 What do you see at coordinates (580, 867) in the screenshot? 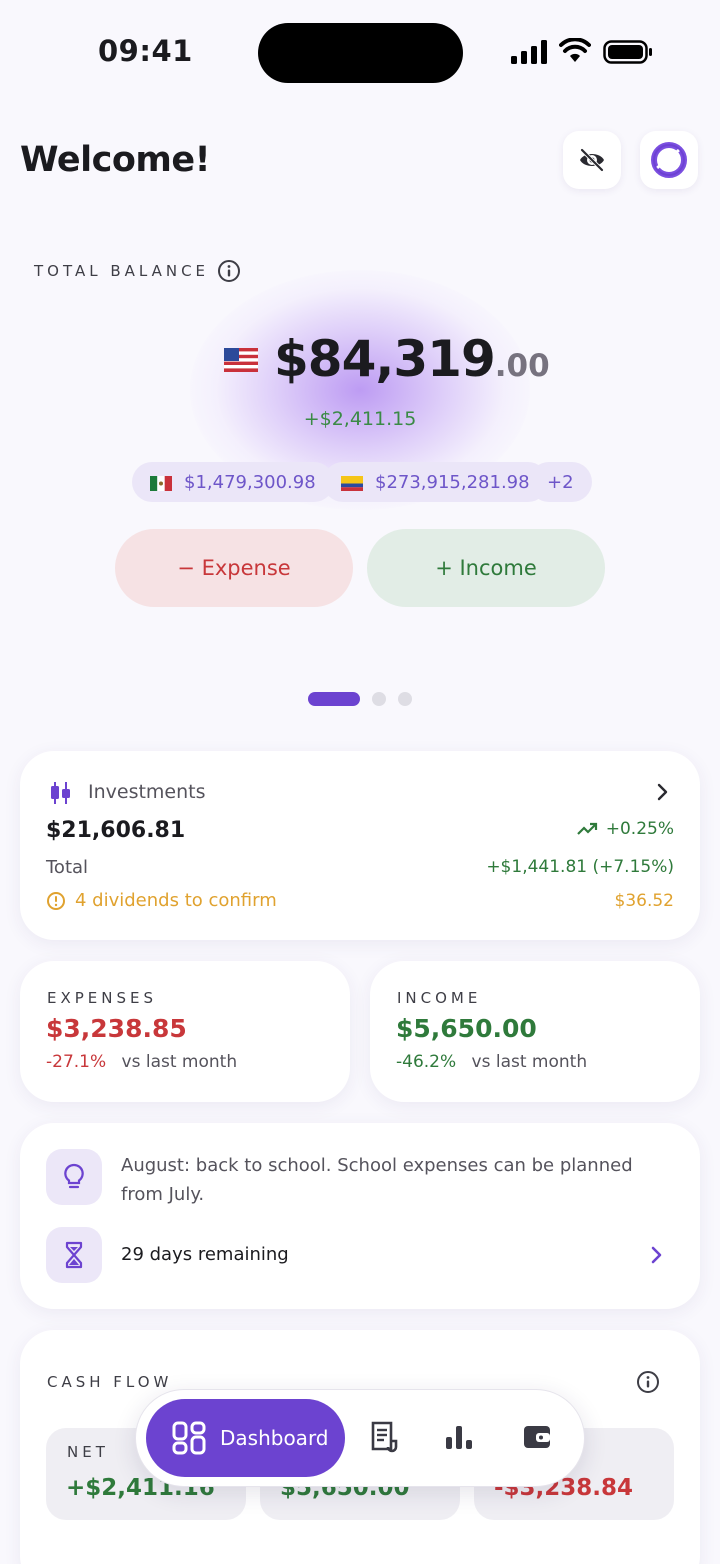
I see `investments-gain: +$1,441.81 (+7.15%)` at bounding box center [580, 867].